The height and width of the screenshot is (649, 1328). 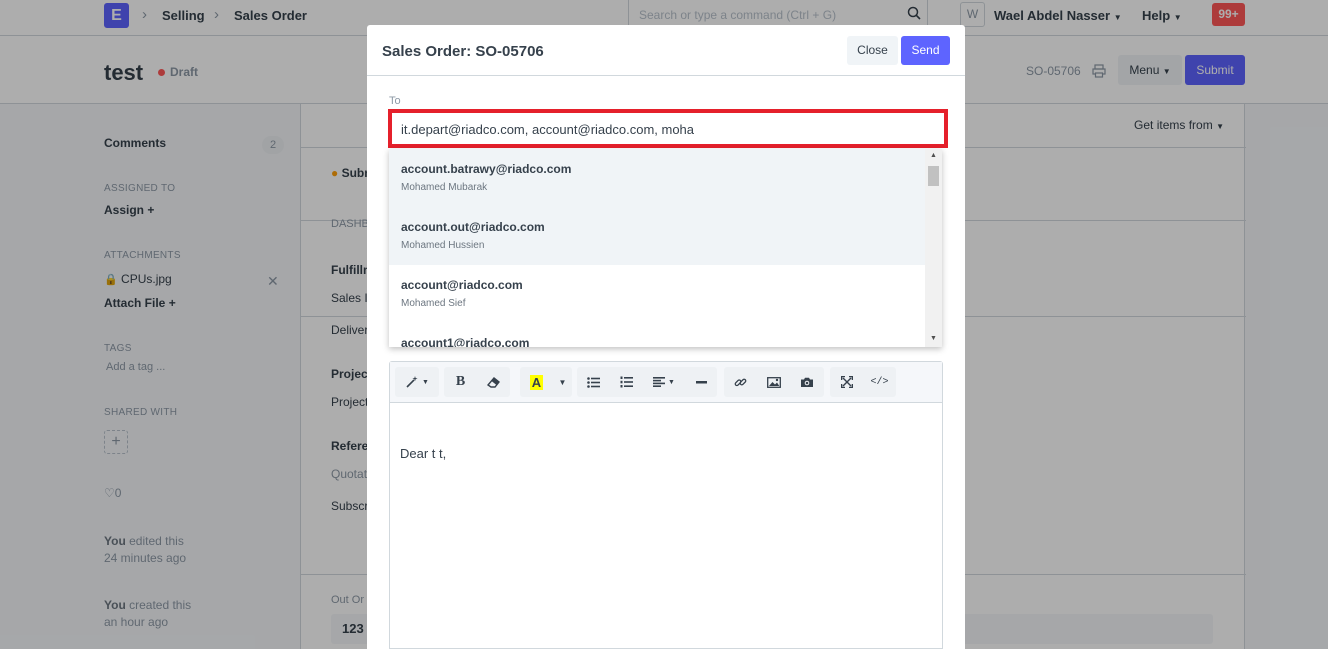 What do you see at coordinates (740, 382) in the screenshot?
I see `link-icon` at bounding box center [740, 382].